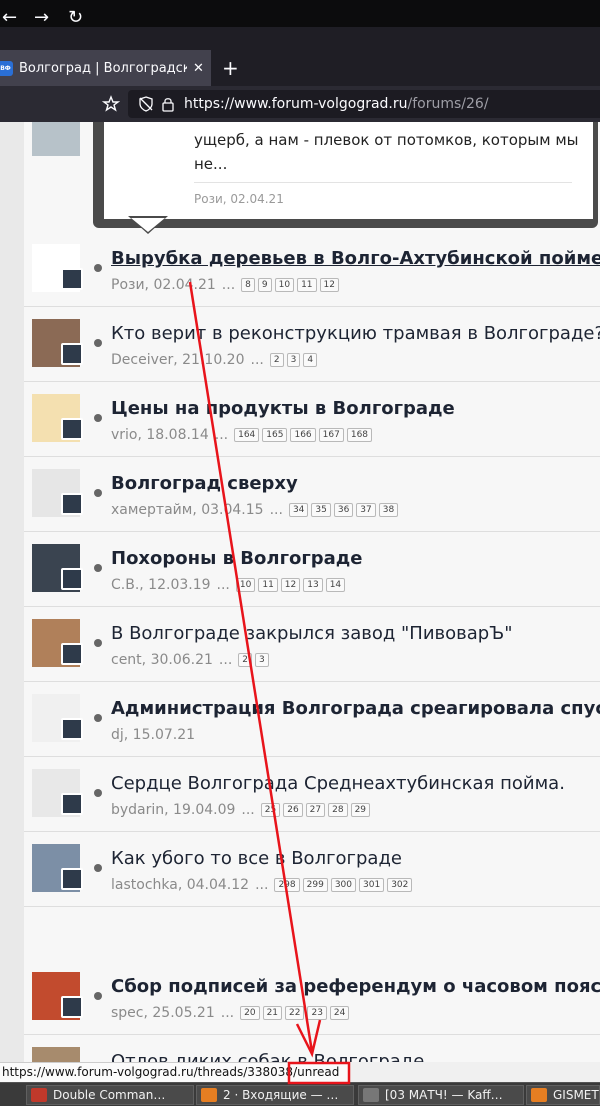 Image resolution: width=600 pixels, height=1106 pixels. I want to click on page-link: 4, so click(310, 360).